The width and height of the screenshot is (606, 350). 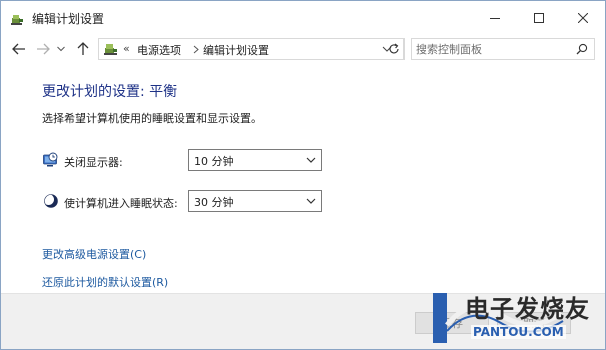 What do you see at coordinates (214, 202) in the screenshot?
I see `sleep-value: 30 分钟` at bounding box center [214, 202].